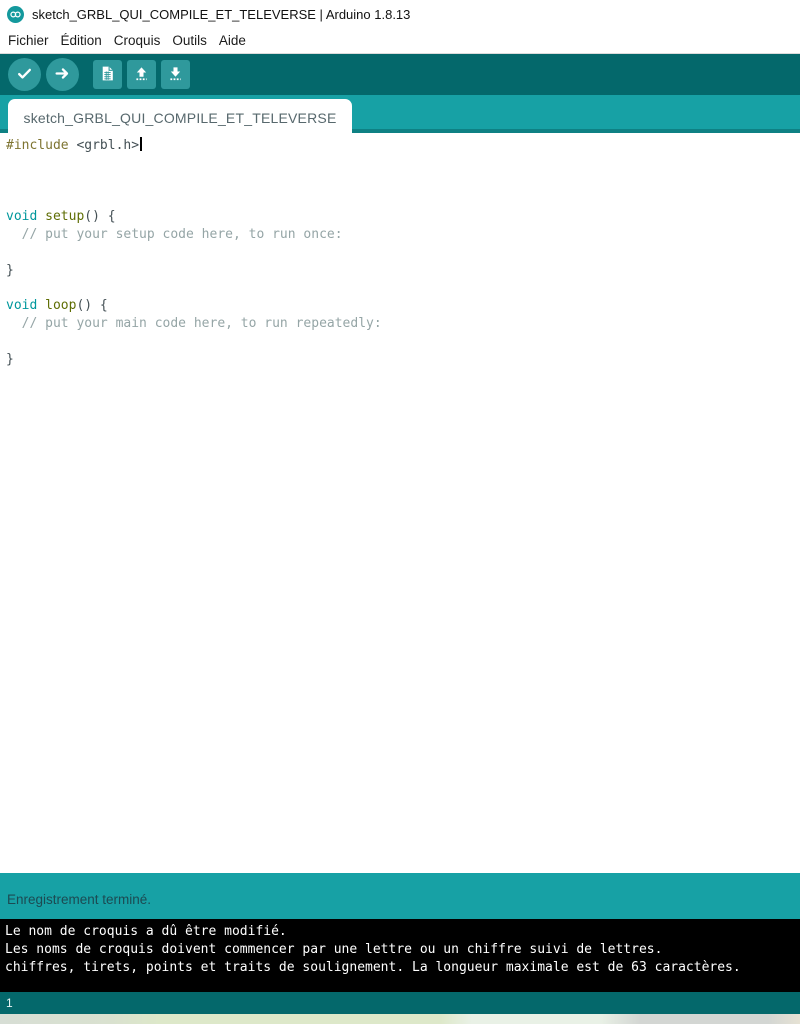  I want to click on status-bar: Enregistrement terminé., so click(400, 896).